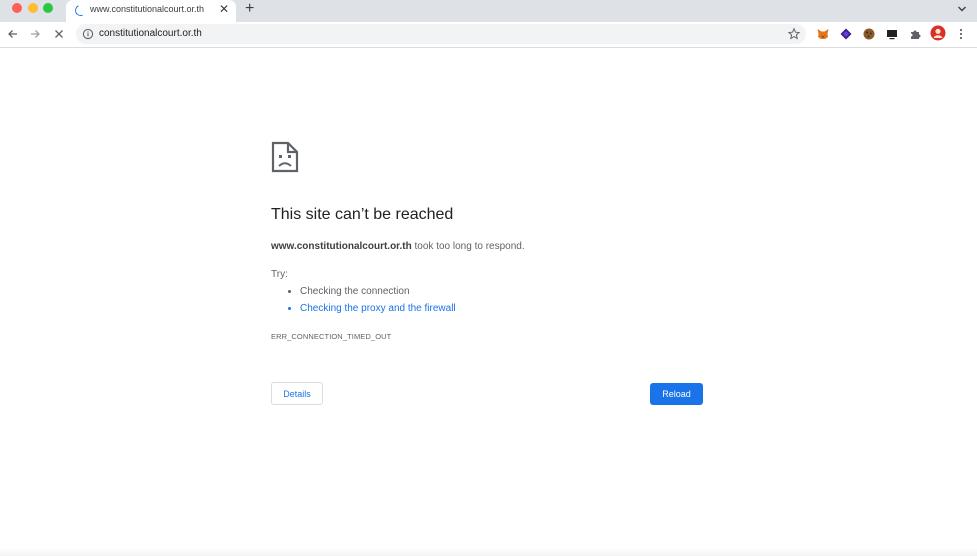  What do you see at coordinates (892, 34) in the screenshot?
I see `monitor-icon` at bounding box center [892, 34].